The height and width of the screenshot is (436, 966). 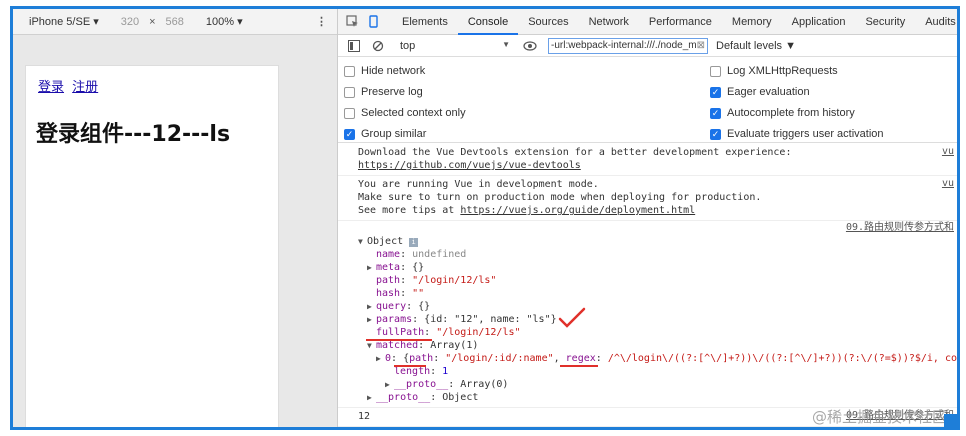 I want to click on prop-key: hash, so click(x=388, y=293).